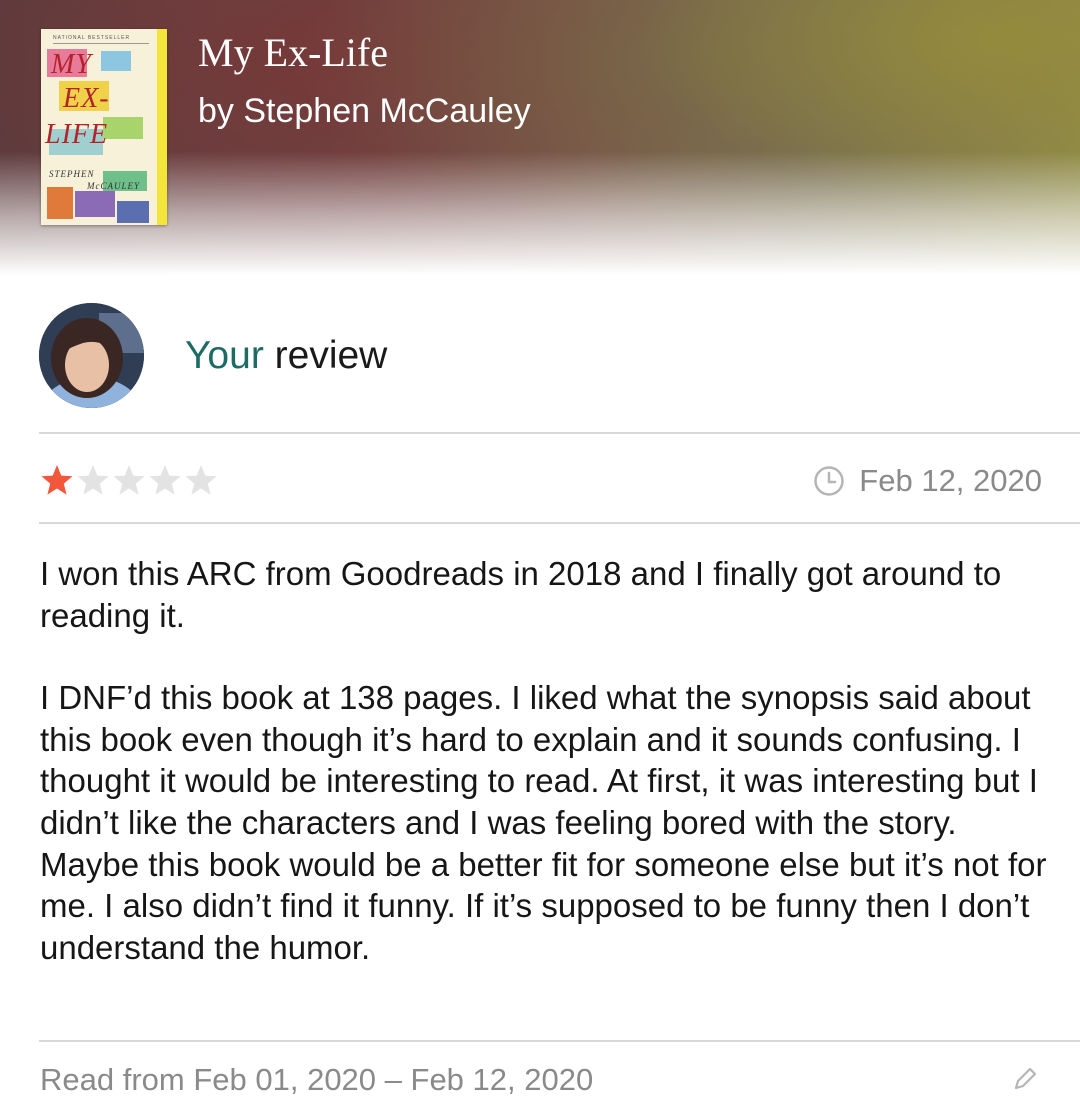  What do you see at coordinates (92, 38) in the screenshot?
I see `cover-banner: NATIONAL BESTSELLER` at bounding box center [92, 38].